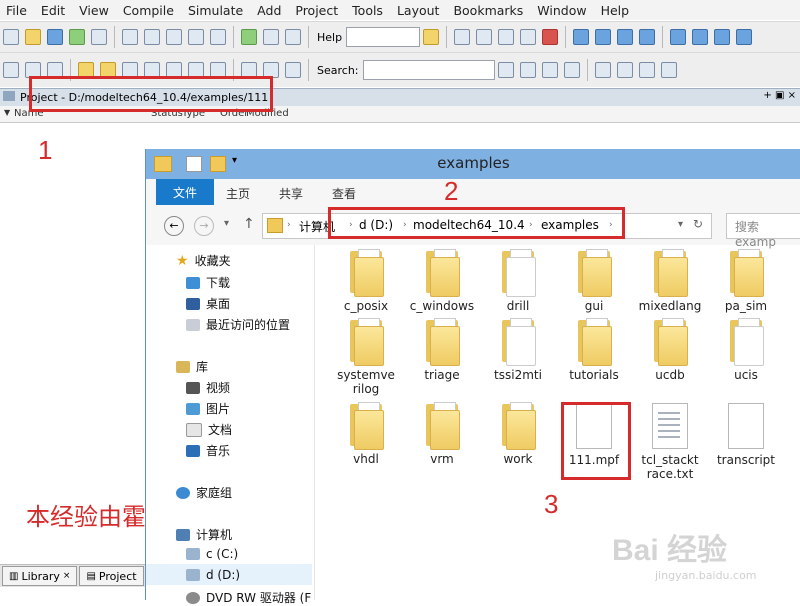 The height and width of the screenshot is (606, 800). What do you see at coordinates (130, 37) in the screenshot?
I see `cut-icon` at bounding box center [130, 37].